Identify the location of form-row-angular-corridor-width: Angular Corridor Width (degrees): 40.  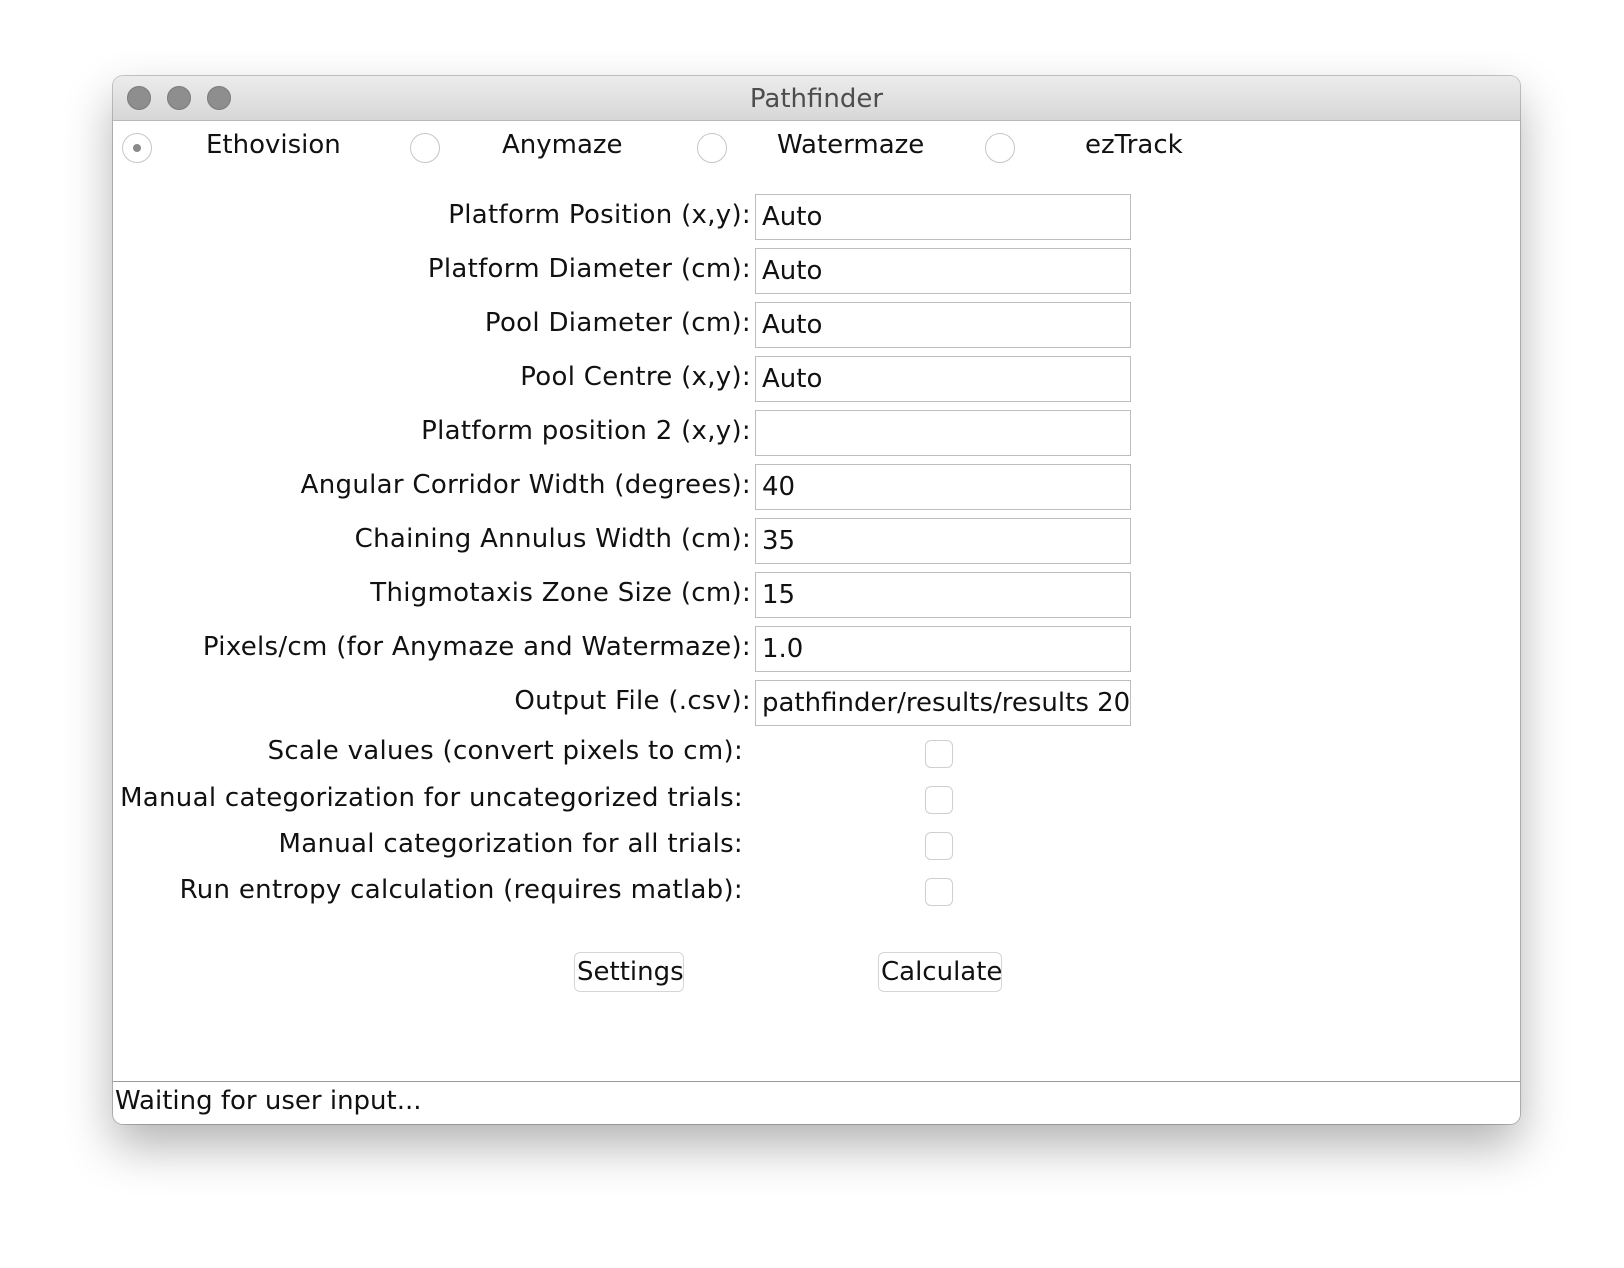
(816, 487).